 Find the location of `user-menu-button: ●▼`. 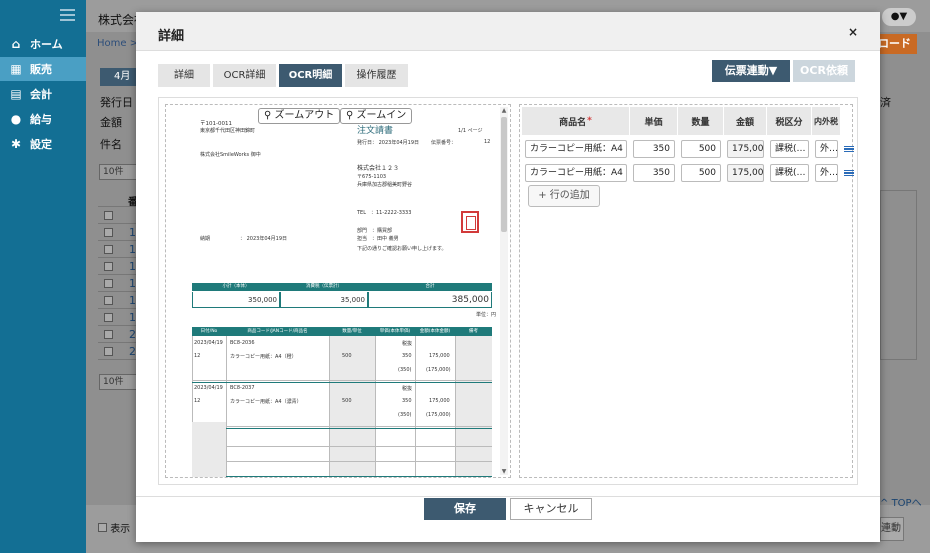

user-menu-button: ●▼ is located at coordinates (899, 17).